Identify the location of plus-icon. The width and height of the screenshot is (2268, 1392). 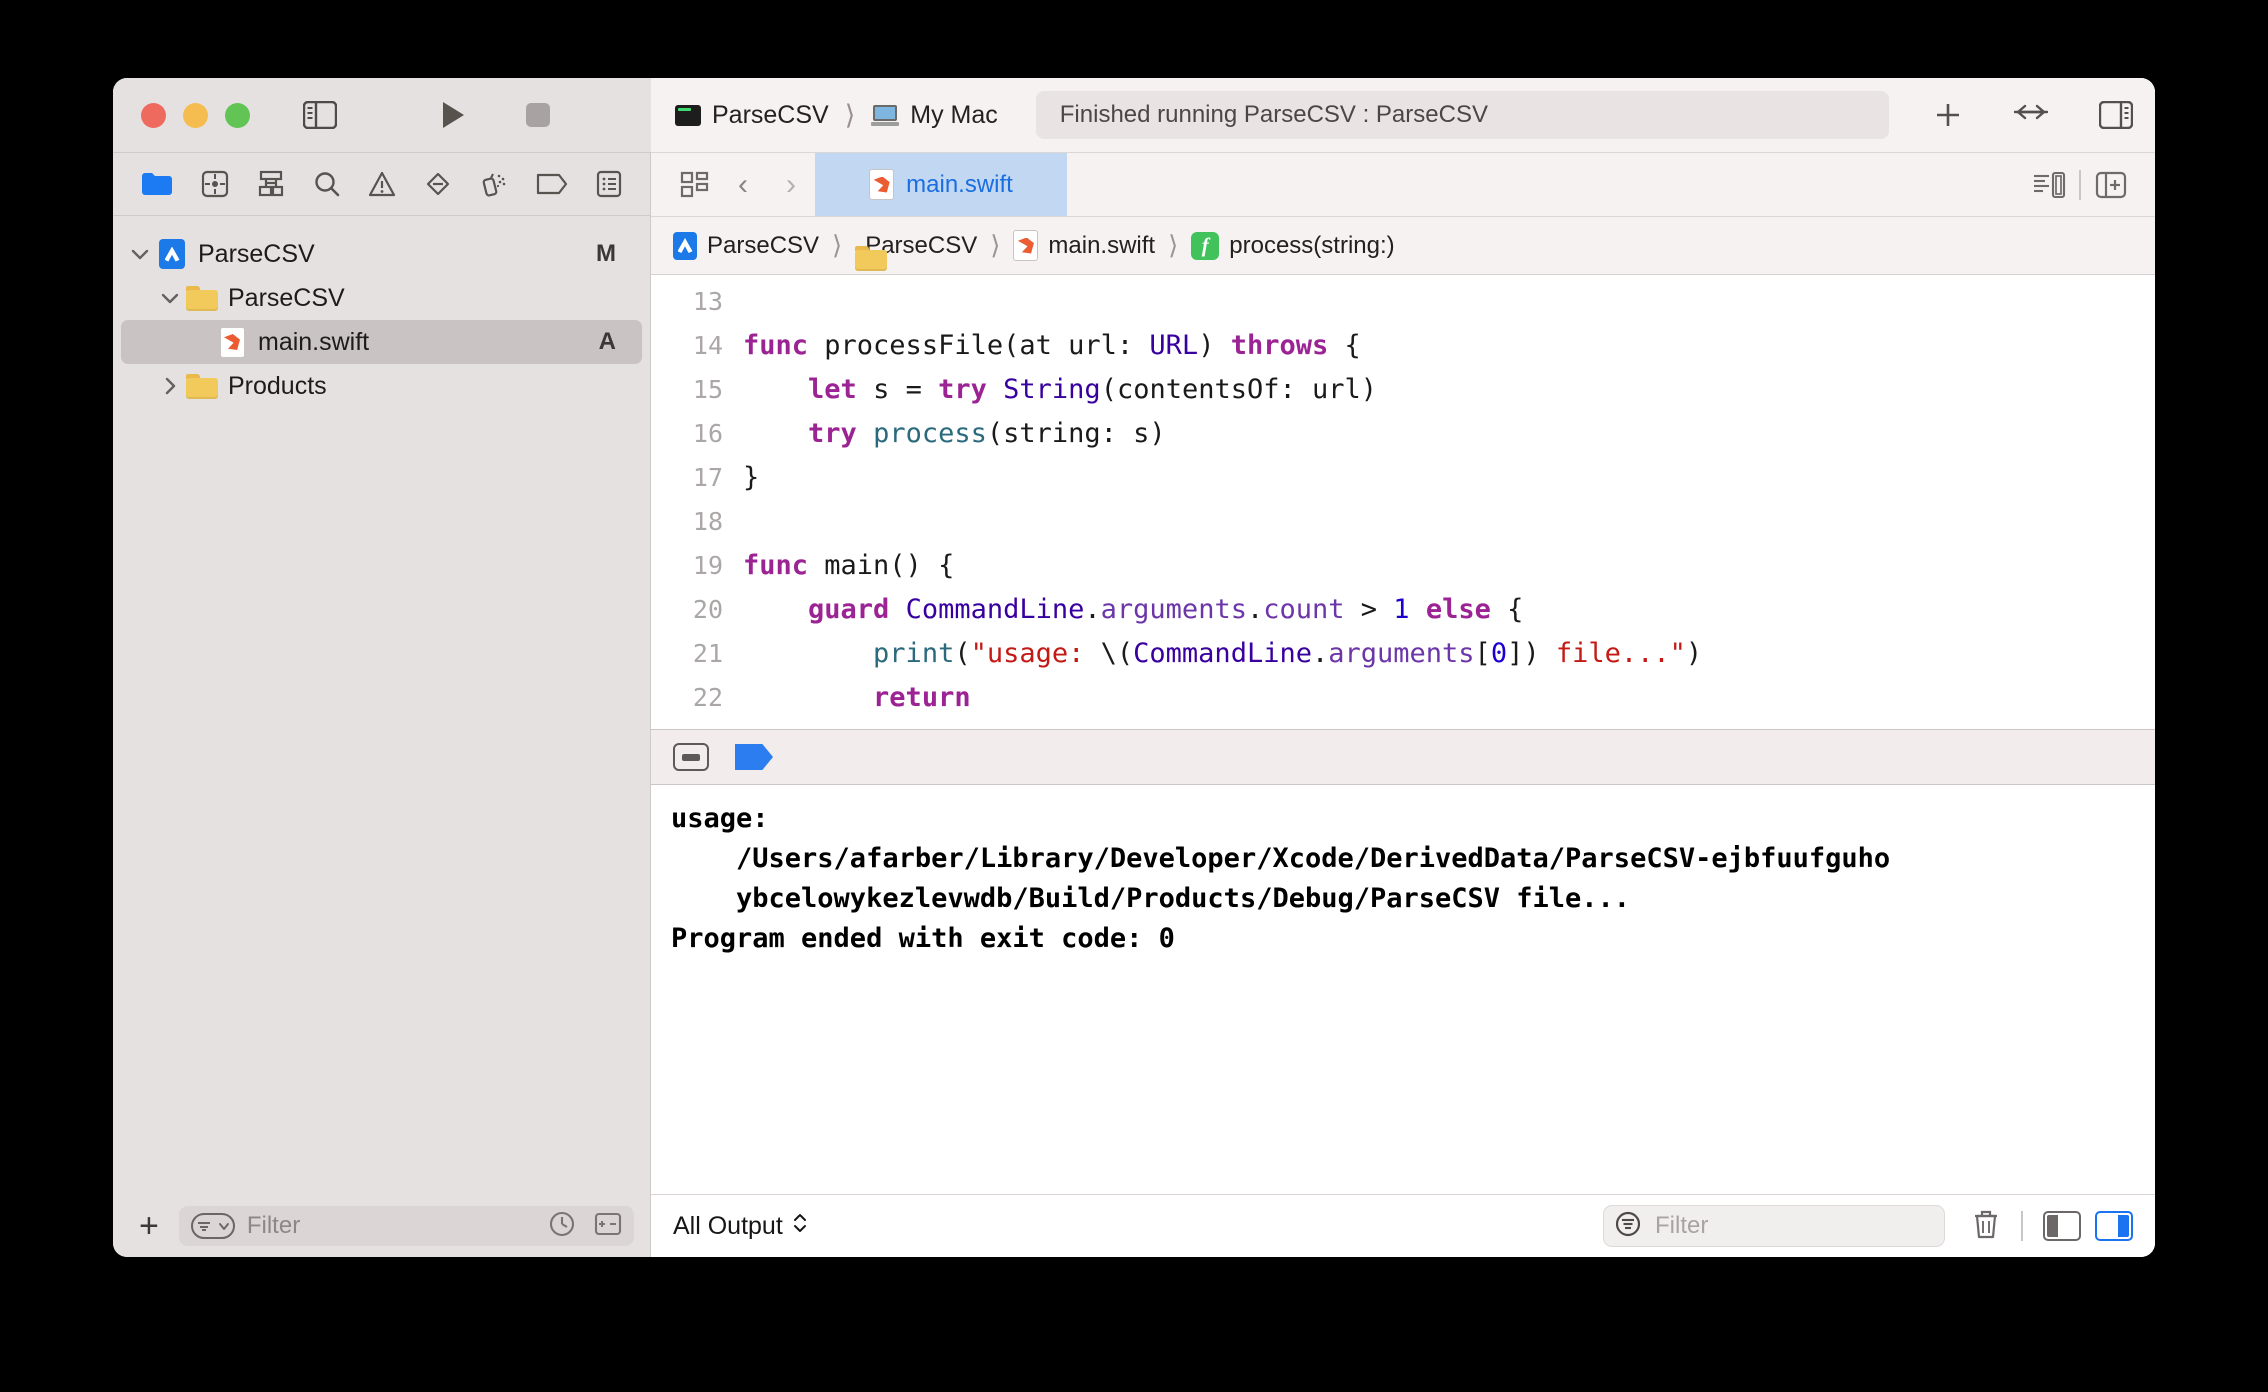
(1948, 115).